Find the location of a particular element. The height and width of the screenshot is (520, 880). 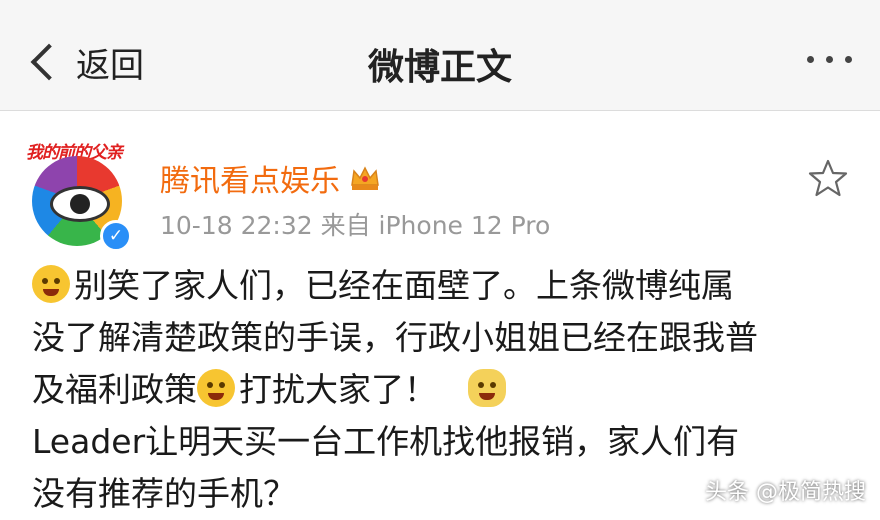

more-icon is located at coordinates (829, 59).